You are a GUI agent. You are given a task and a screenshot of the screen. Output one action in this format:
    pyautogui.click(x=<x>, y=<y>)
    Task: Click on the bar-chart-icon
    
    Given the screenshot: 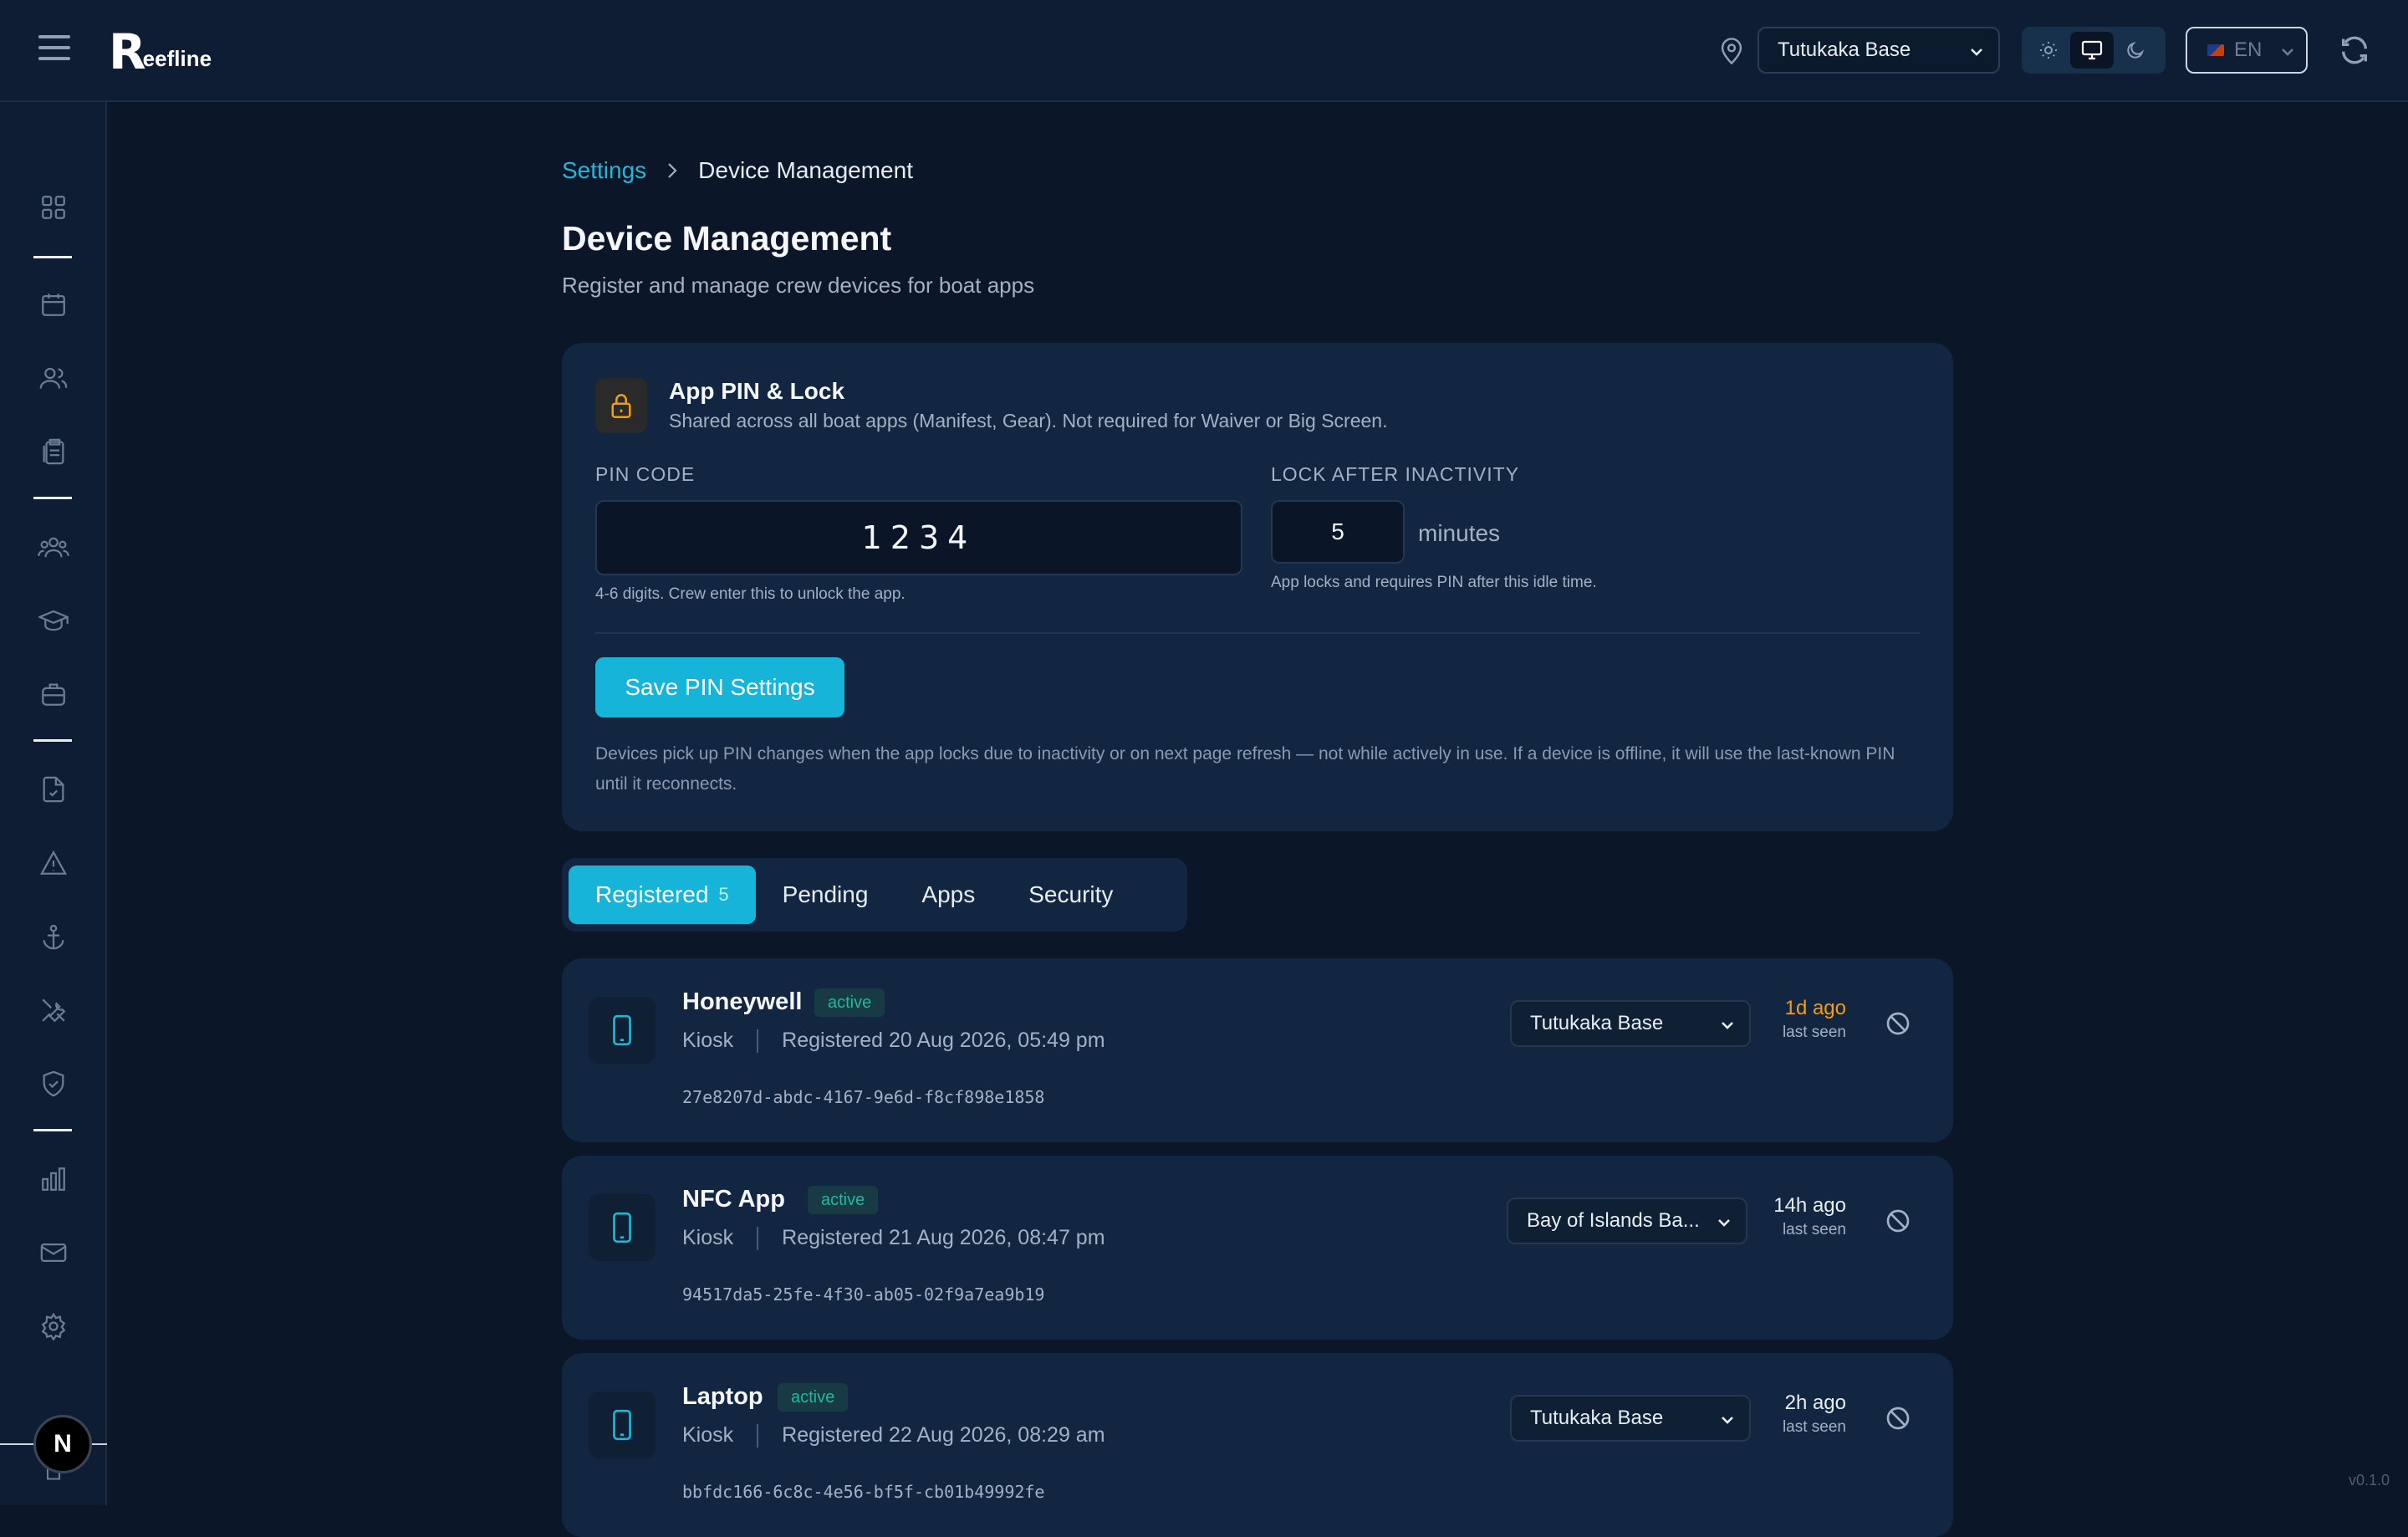 What is the action you would take?
    pyautogui.click(x=54, y=1179)
    